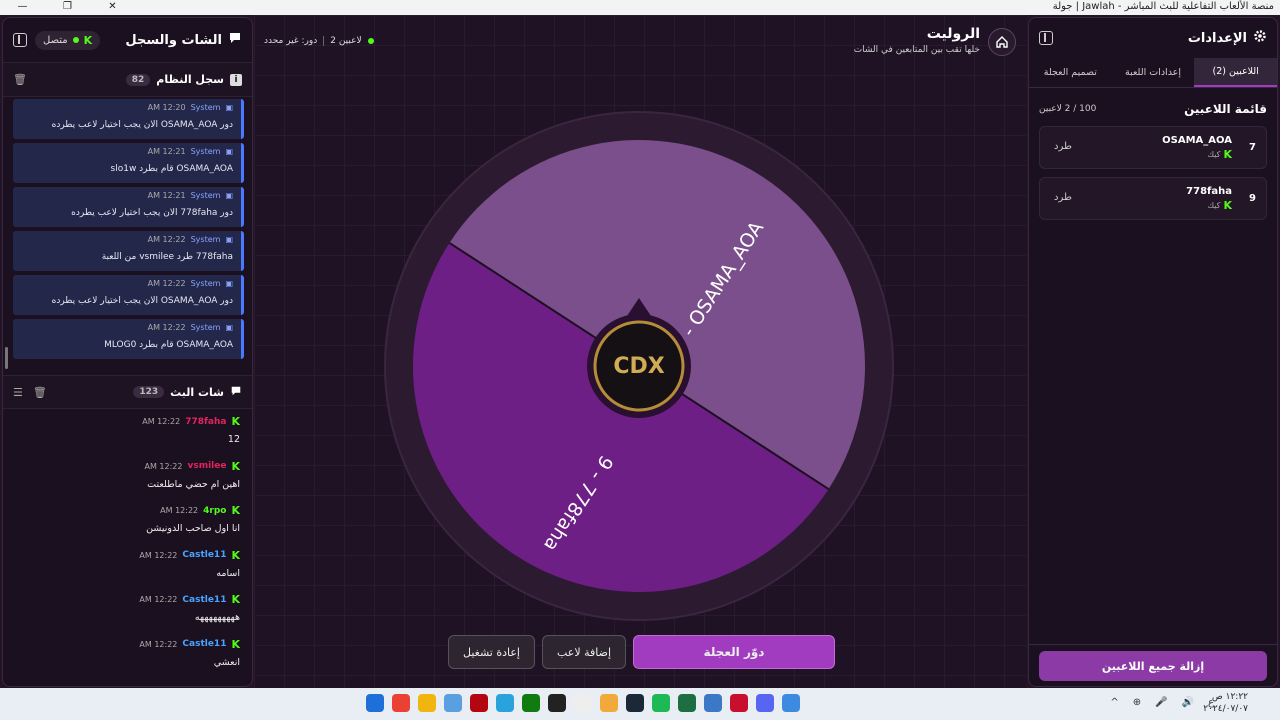  What do you see at coordinates (127, 421) in the screenshot?
I see `chat-message-meta: K 778faha 12:22 AM` at bounding box center [127, 421].